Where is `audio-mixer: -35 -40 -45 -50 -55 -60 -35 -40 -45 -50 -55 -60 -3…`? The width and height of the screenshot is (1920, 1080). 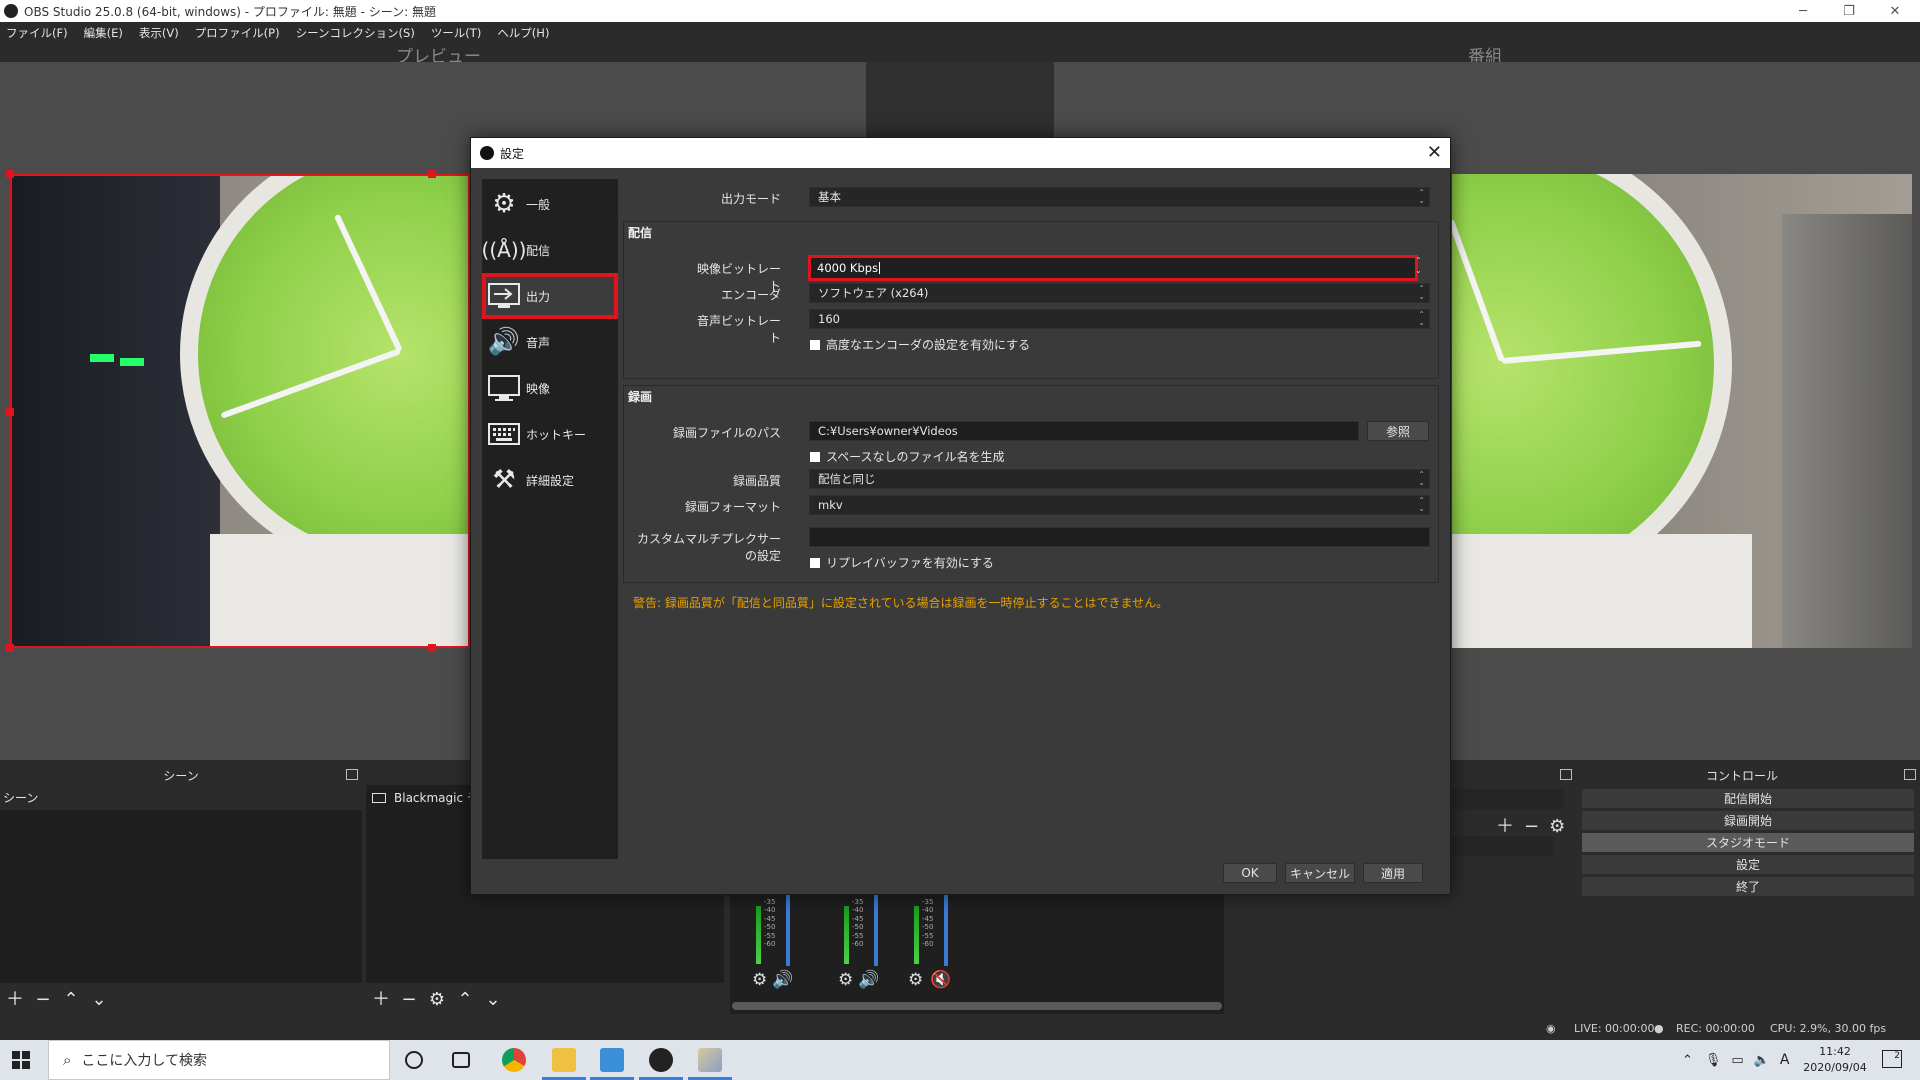
audio-mixer: -35 -40 -45 -50 -55 -60 -35 -40 -45 -50 -55 -60 -3… is located at coordinates (977, 953).